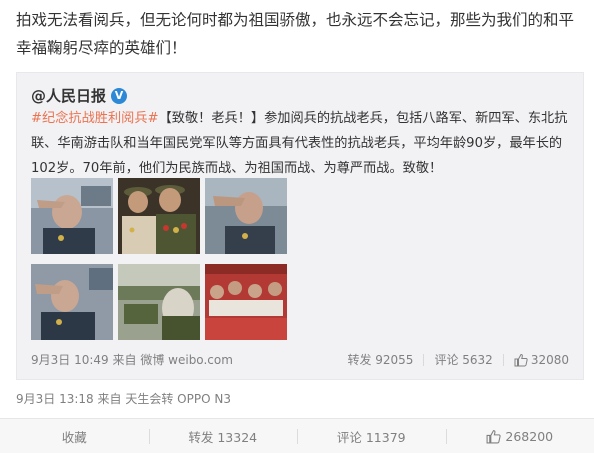 This screenshot has height=453, width=594. Describe the element at coordinates (529, 436) in the screenshot. I see `like-count: 268200` at that location.